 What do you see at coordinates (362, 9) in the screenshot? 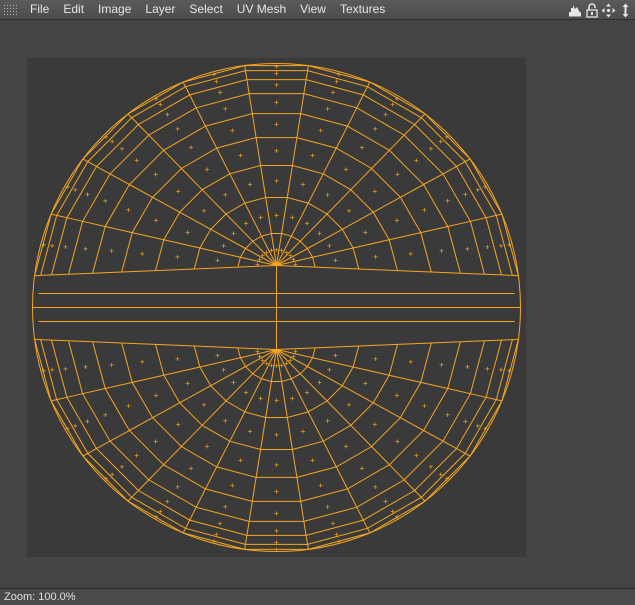
I see `menu-textures: Textures` at bounding box center [362, 9].